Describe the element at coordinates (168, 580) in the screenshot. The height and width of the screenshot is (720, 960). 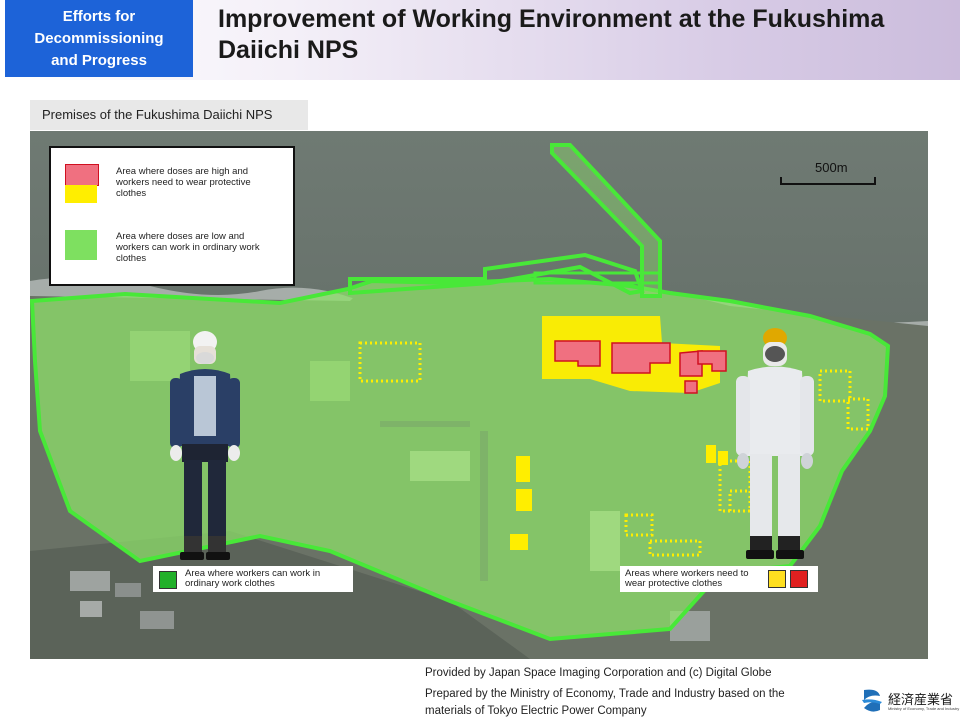
I see `ordinary-area-swatch` at that location.